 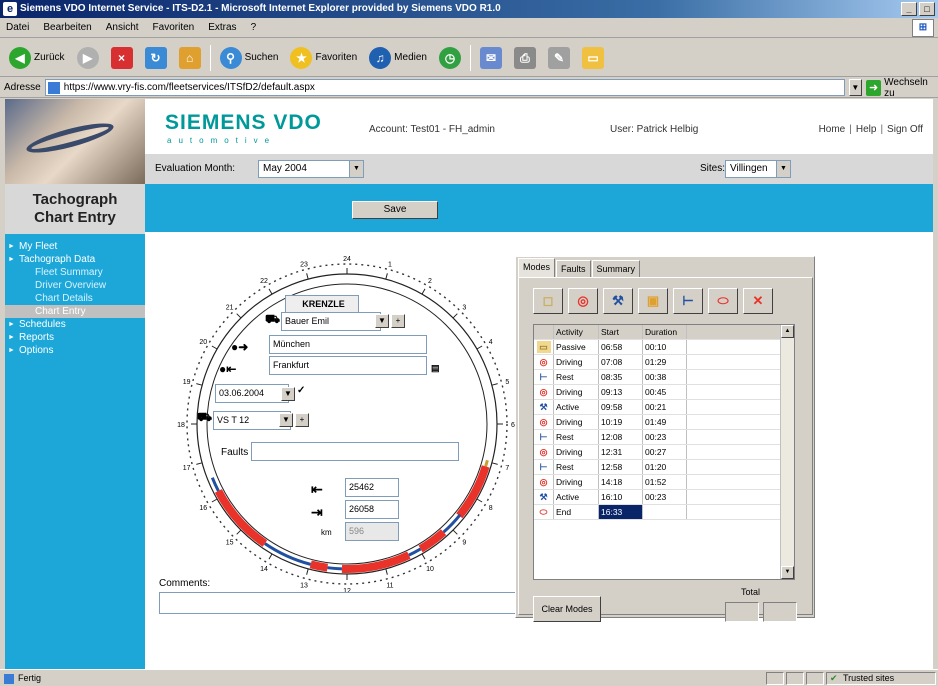 I want to click on duration-cell: 01:29, so click(x=665, y=362).